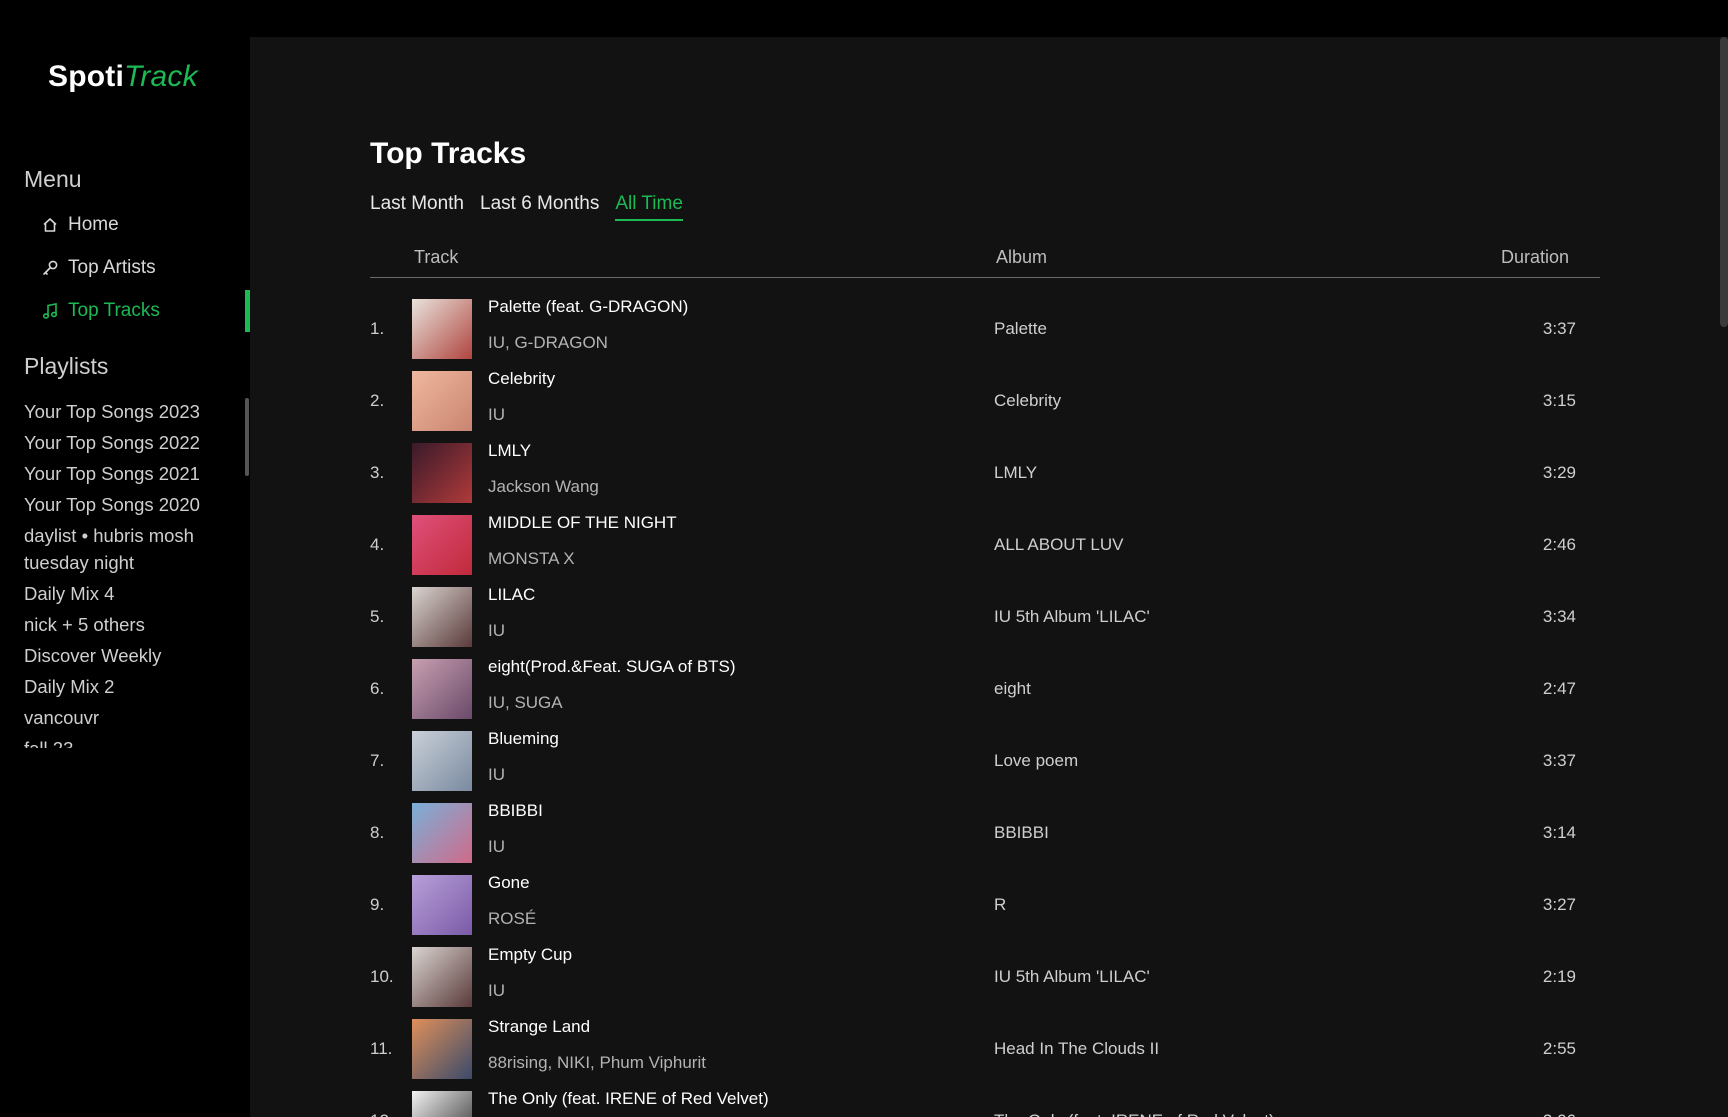 This screenshot has width=1728, height=1117. What do you see at coordinates (985, 833) in the screenshot?
I see `table-row: 8. BBIBBI IU BBIBBI 3:14` at bounding box center [985, 833].